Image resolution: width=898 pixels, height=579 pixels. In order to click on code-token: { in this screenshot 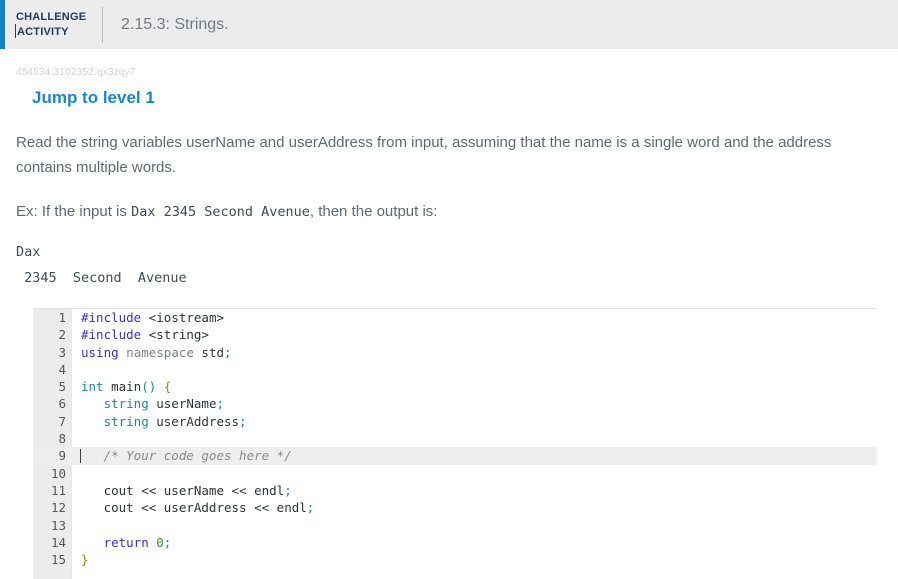, I will do `click(167, 387)`.